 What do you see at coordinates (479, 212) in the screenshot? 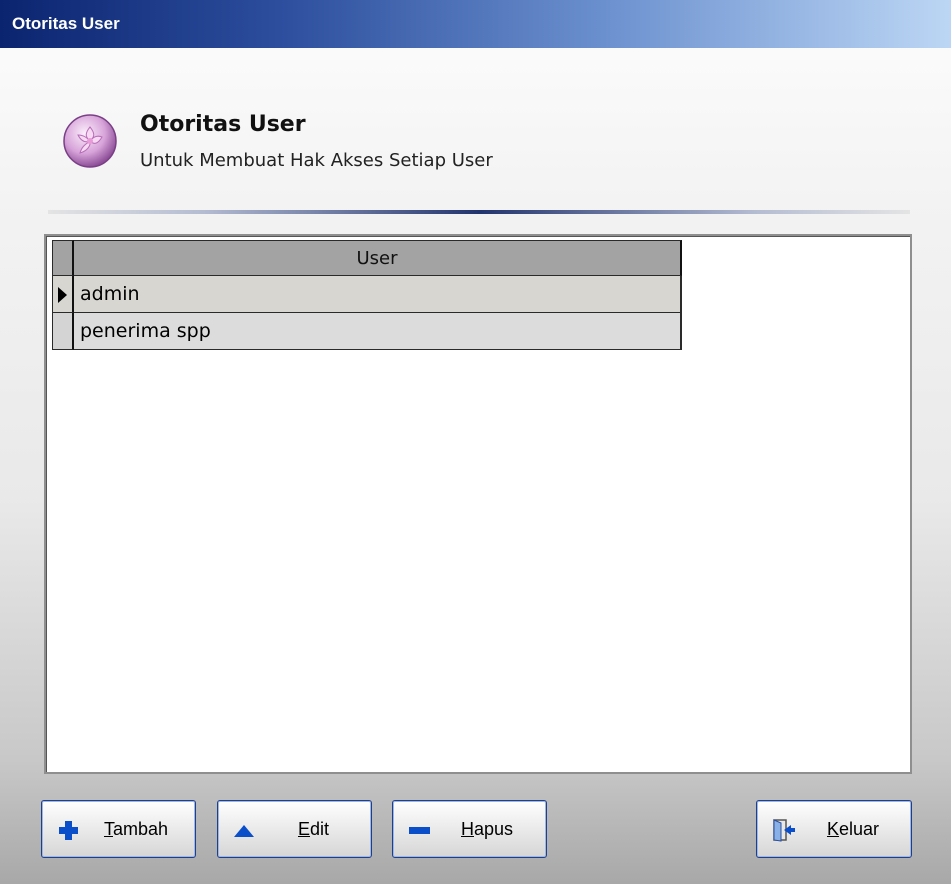
I see `header-separator` at bounding box center [479, 212].